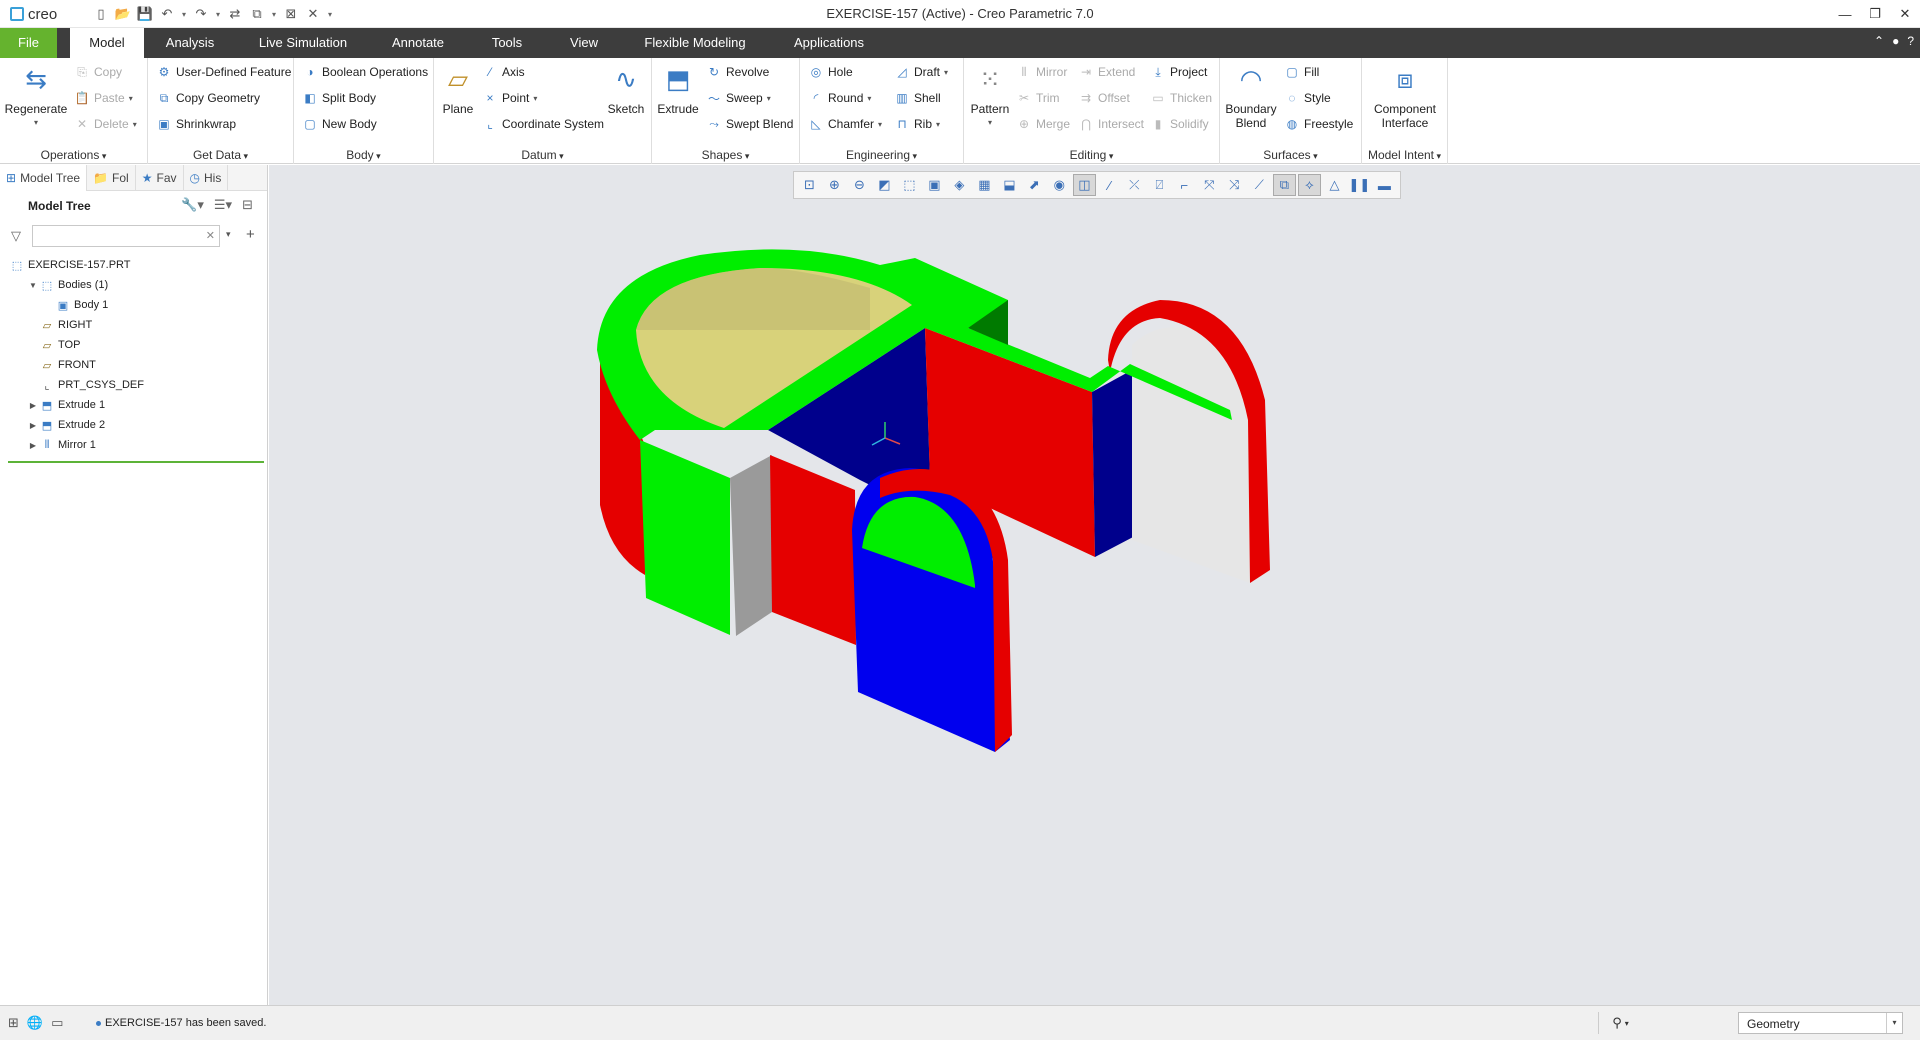  I want to click on windows-icon: ⧉, so click(257, 14).